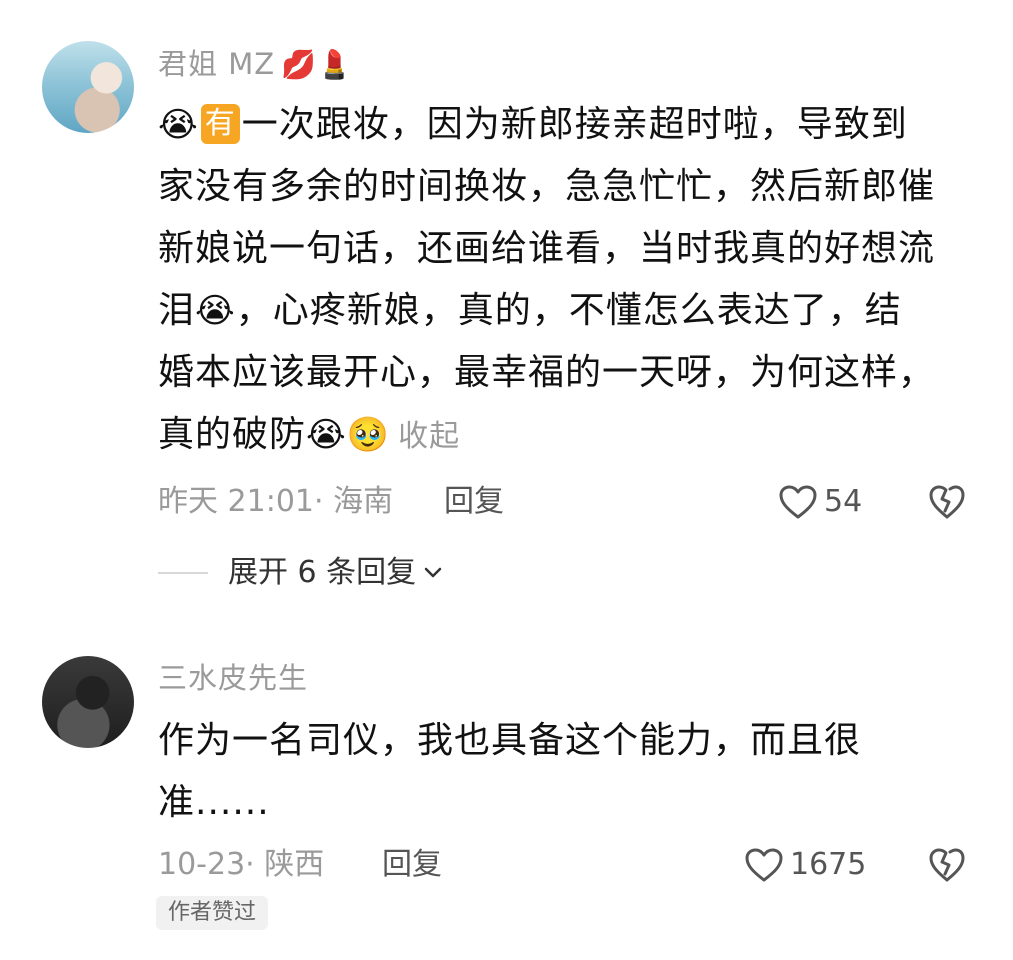 The width and height of the screenshot is (1013, 960). What do you see at coordinates (547, 248) in the screenshot?
I see `comment-line: 新娘说一句话，还画给谁看，当时我真的好想流` at bounding box center [547, 248].